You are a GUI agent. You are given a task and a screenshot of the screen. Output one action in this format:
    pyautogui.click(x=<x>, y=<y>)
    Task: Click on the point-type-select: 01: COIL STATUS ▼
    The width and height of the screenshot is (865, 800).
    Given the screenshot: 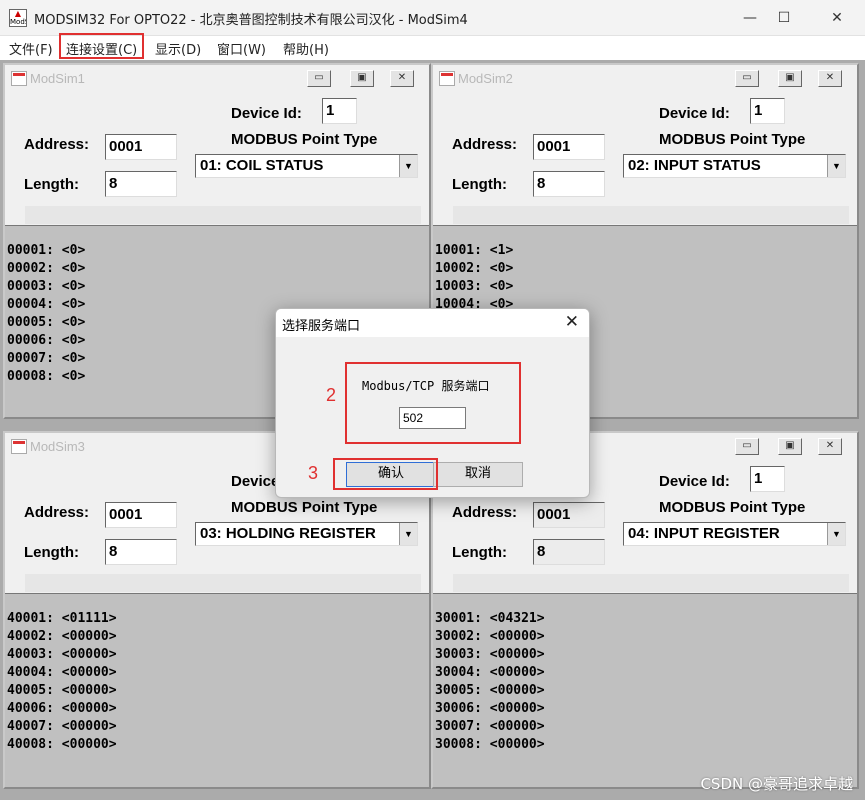 What is the action you would take?
    pyautogui.click(x=306, y=166)
    